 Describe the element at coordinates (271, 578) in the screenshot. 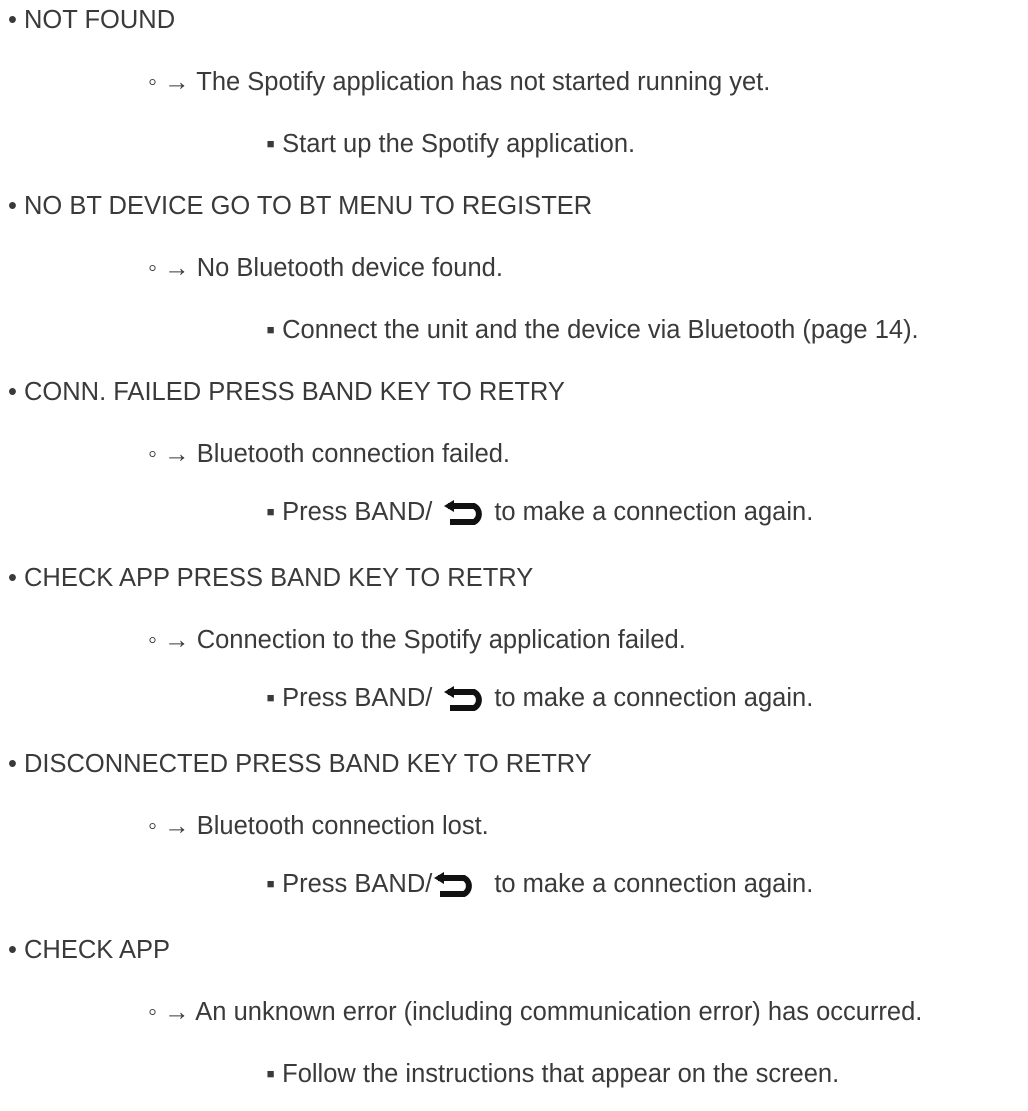

I see `message-code: • CHECK APP PRESS BAND KEY TO RETRY` at that location.